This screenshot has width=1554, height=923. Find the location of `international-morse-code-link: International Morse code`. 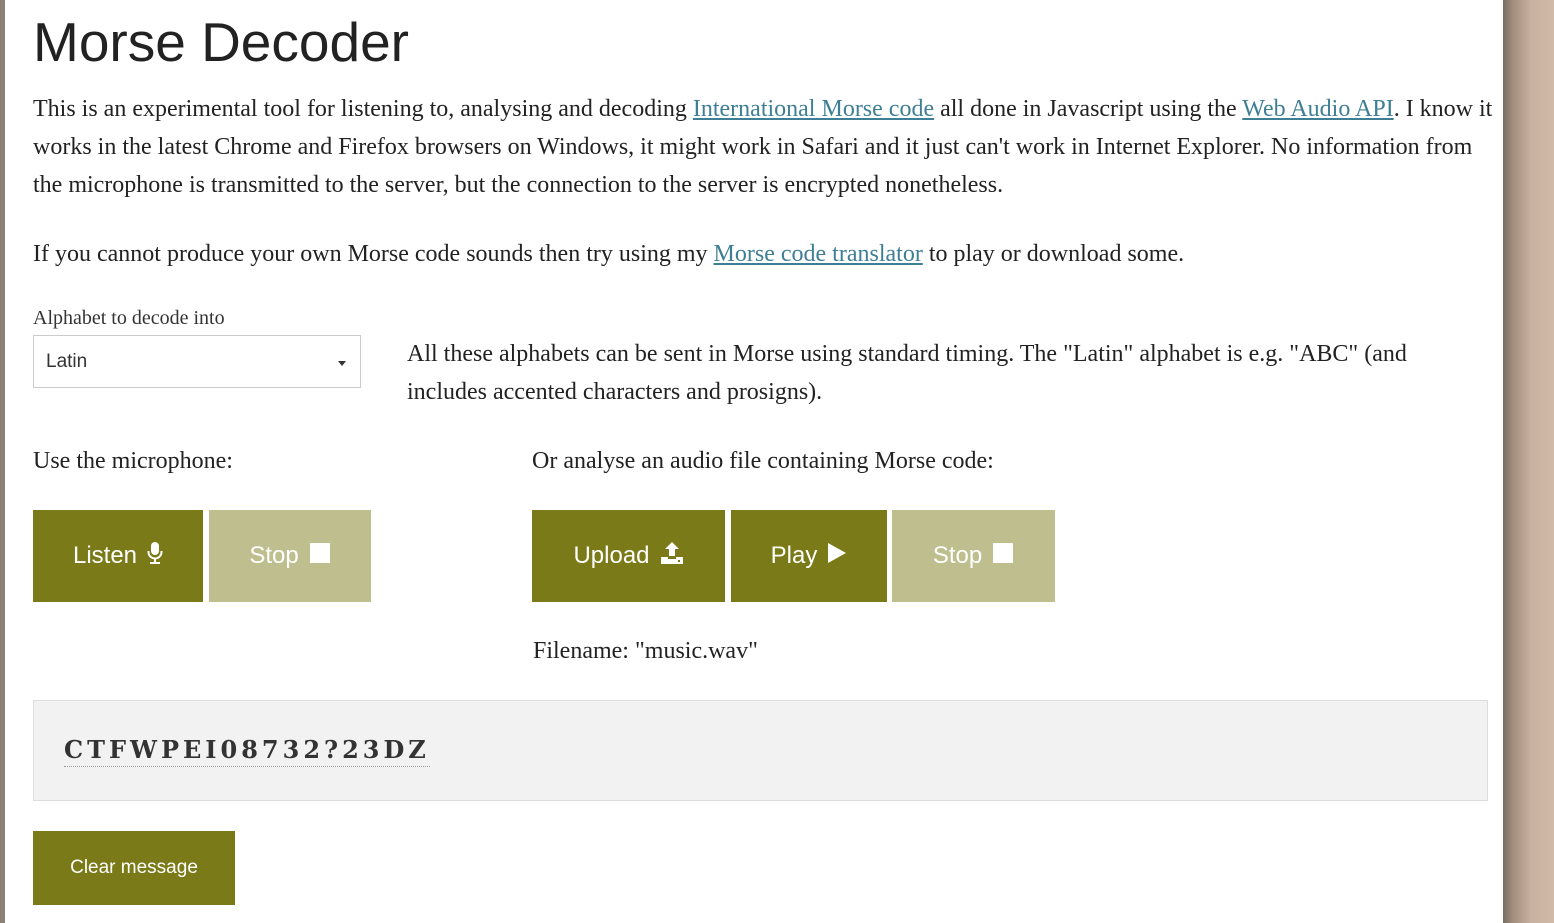

international-morse-code-link: International Morse code is located at coordinates (813, 109).